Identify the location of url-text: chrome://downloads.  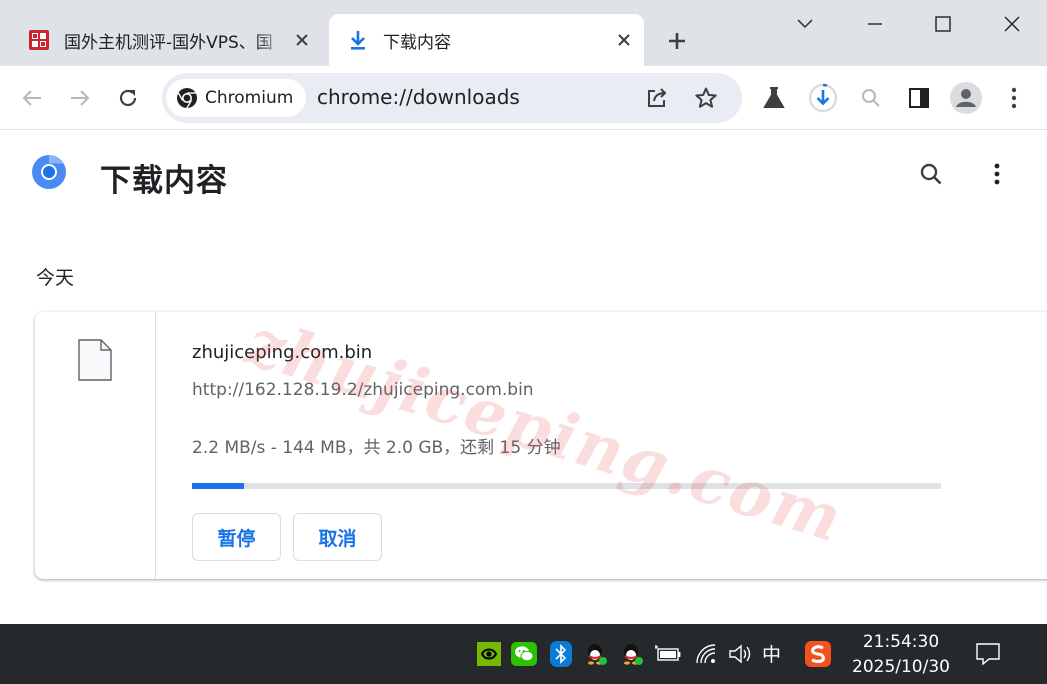
(418, 97).